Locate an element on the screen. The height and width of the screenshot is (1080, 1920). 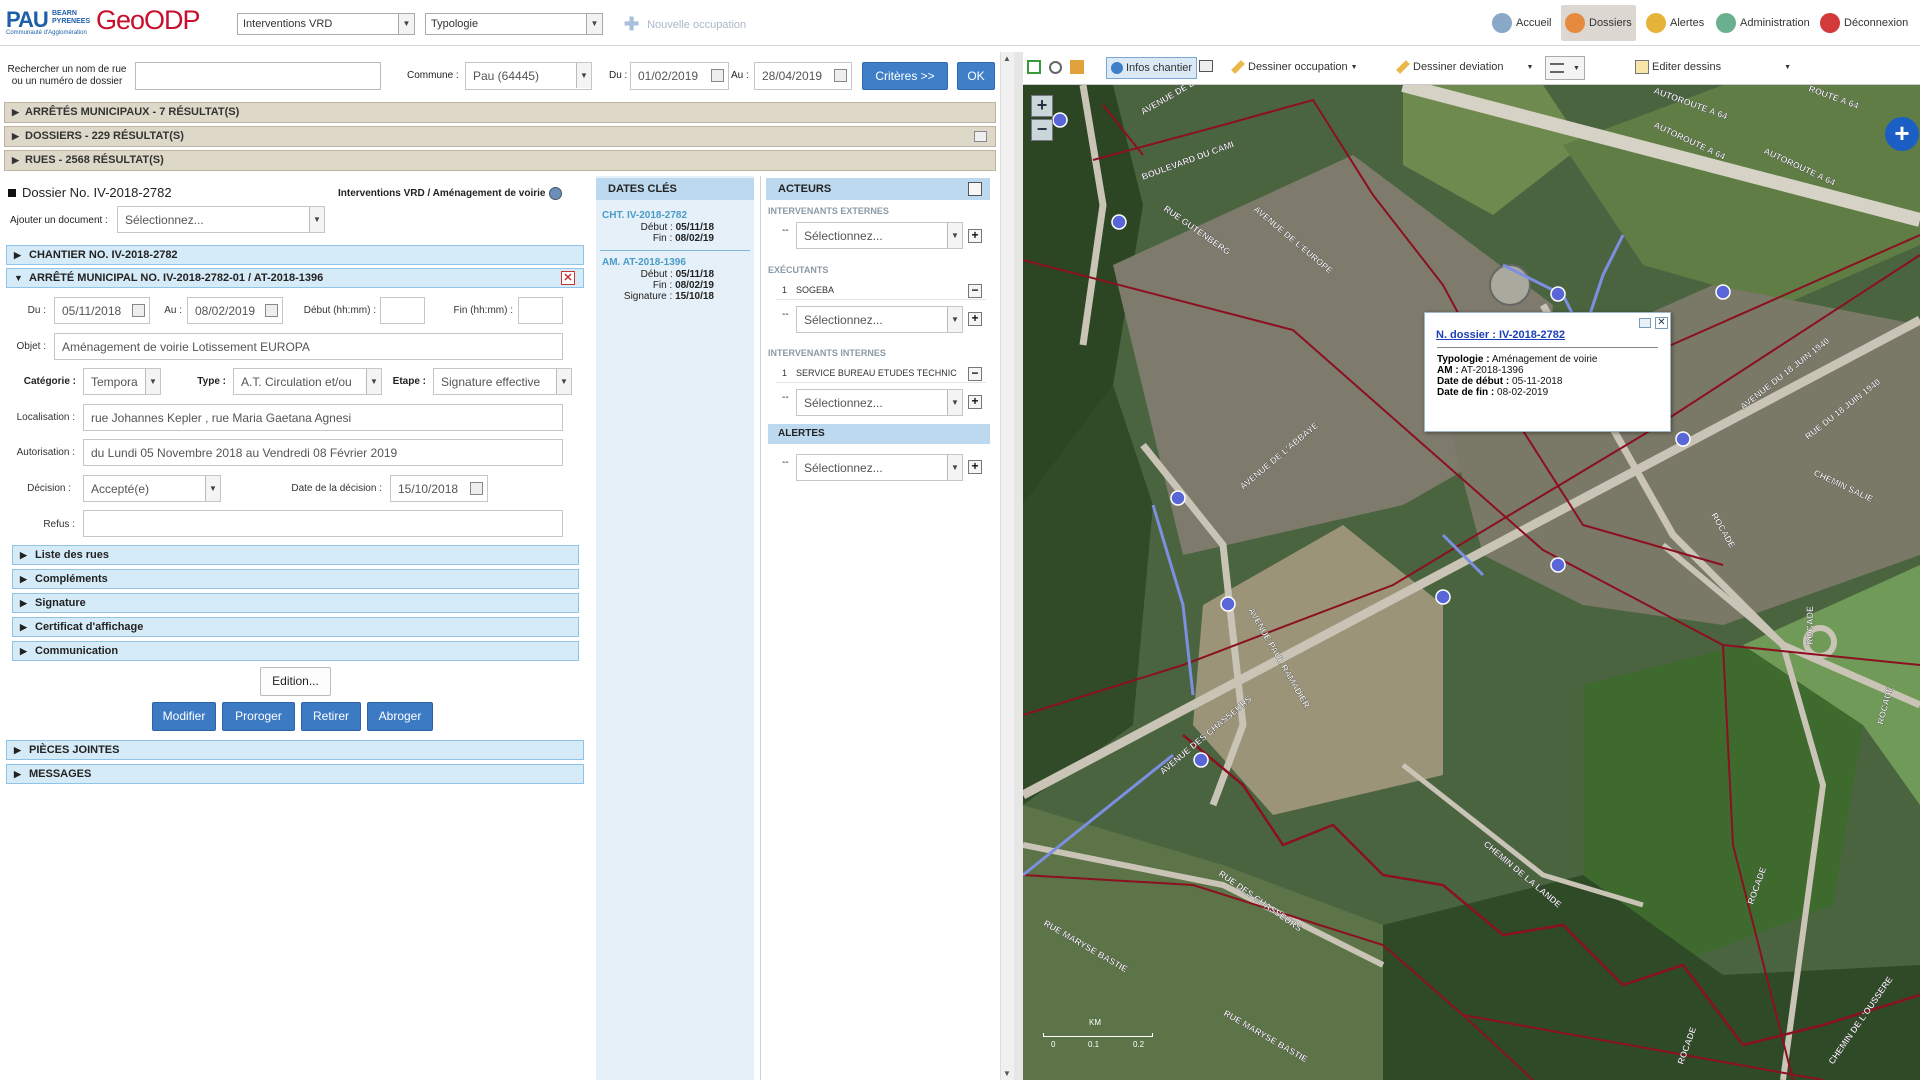
proroger-button: Proroger is located at coordinates (258, 716).